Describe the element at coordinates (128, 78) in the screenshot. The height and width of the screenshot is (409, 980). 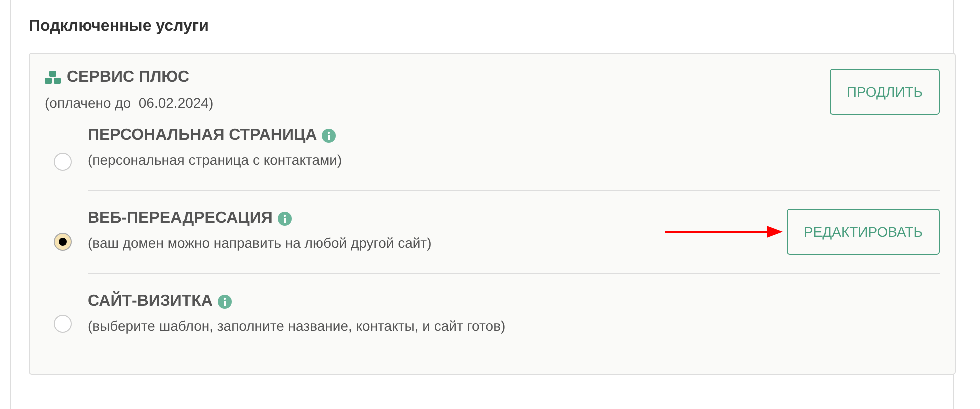
I see `service-title: СЕРВИС ПЛЮС` at that location.